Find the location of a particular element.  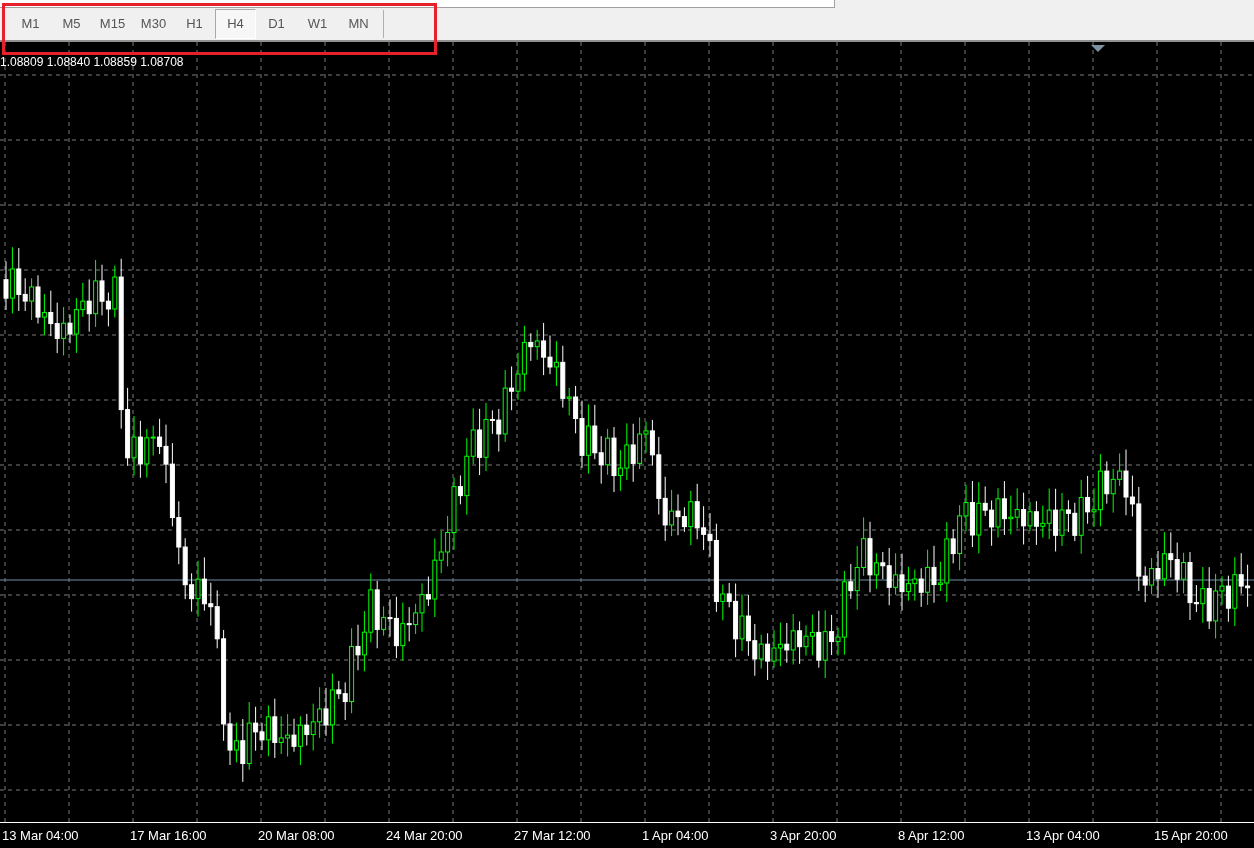

time-label: 8 Apr 12:00 is located at coordinates (932, 836).